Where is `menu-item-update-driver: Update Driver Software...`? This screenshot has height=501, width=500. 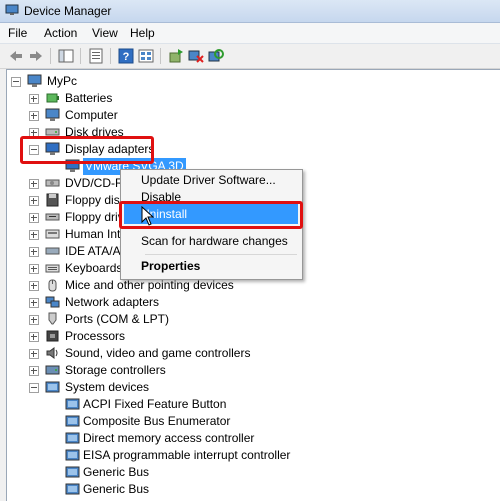 menu-item-update-driver: Update Driver Software... is located at coordinates (208, 180).